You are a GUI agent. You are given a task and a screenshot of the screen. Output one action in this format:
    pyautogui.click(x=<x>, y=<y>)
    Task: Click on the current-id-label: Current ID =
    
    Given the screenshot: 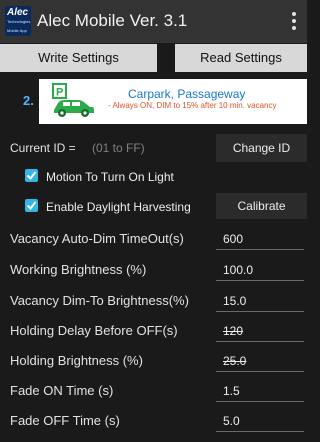 What is the action you would take?
    pyautogui.click(x=43, y=148)
    